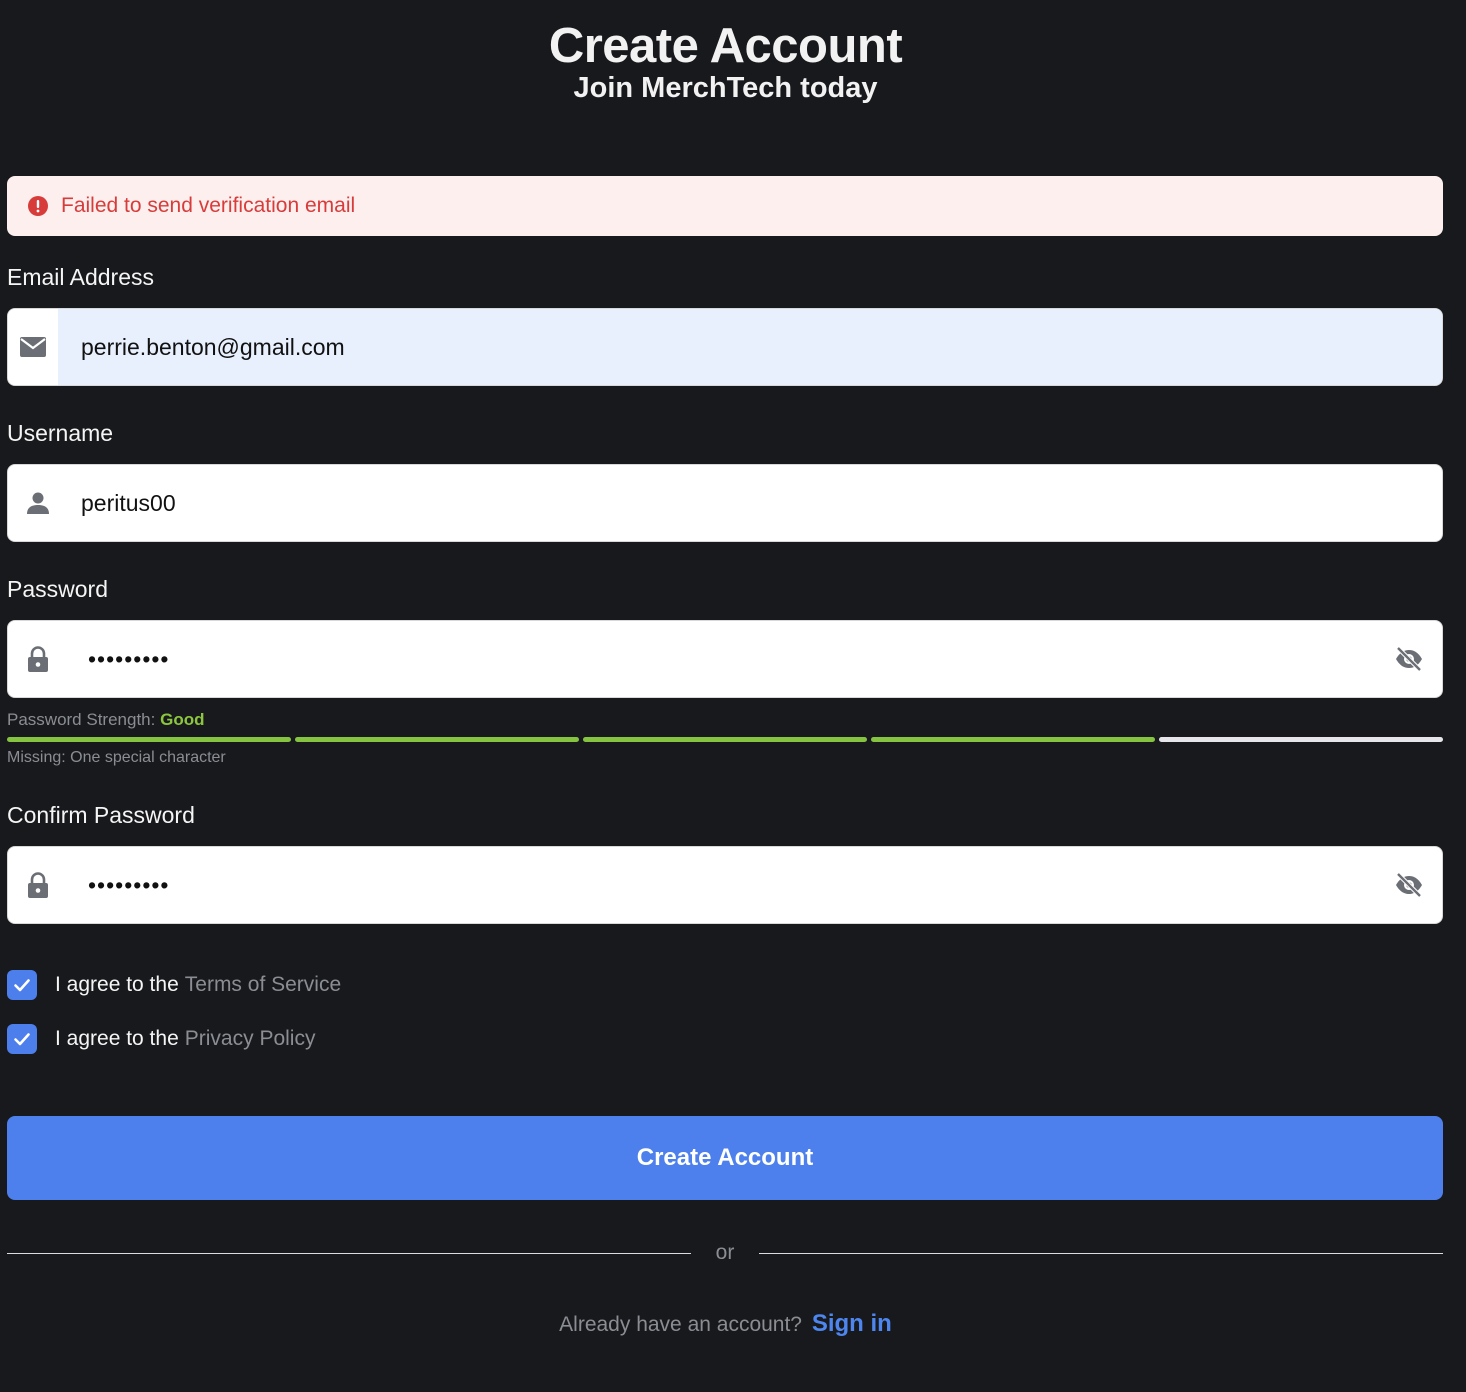  I want to click on password-missing-hint: Missing: One special character, so click(116, 757).